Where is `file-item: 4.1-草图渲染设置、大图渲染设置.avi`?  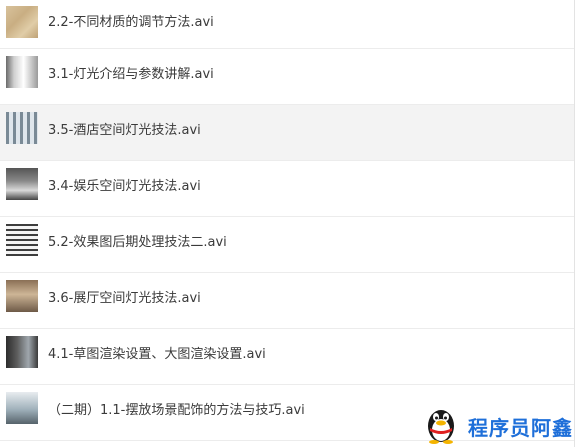
file-item: 4.1-草图渲染设置、大图渲染设置.avi is located at coordinates (287, 357).